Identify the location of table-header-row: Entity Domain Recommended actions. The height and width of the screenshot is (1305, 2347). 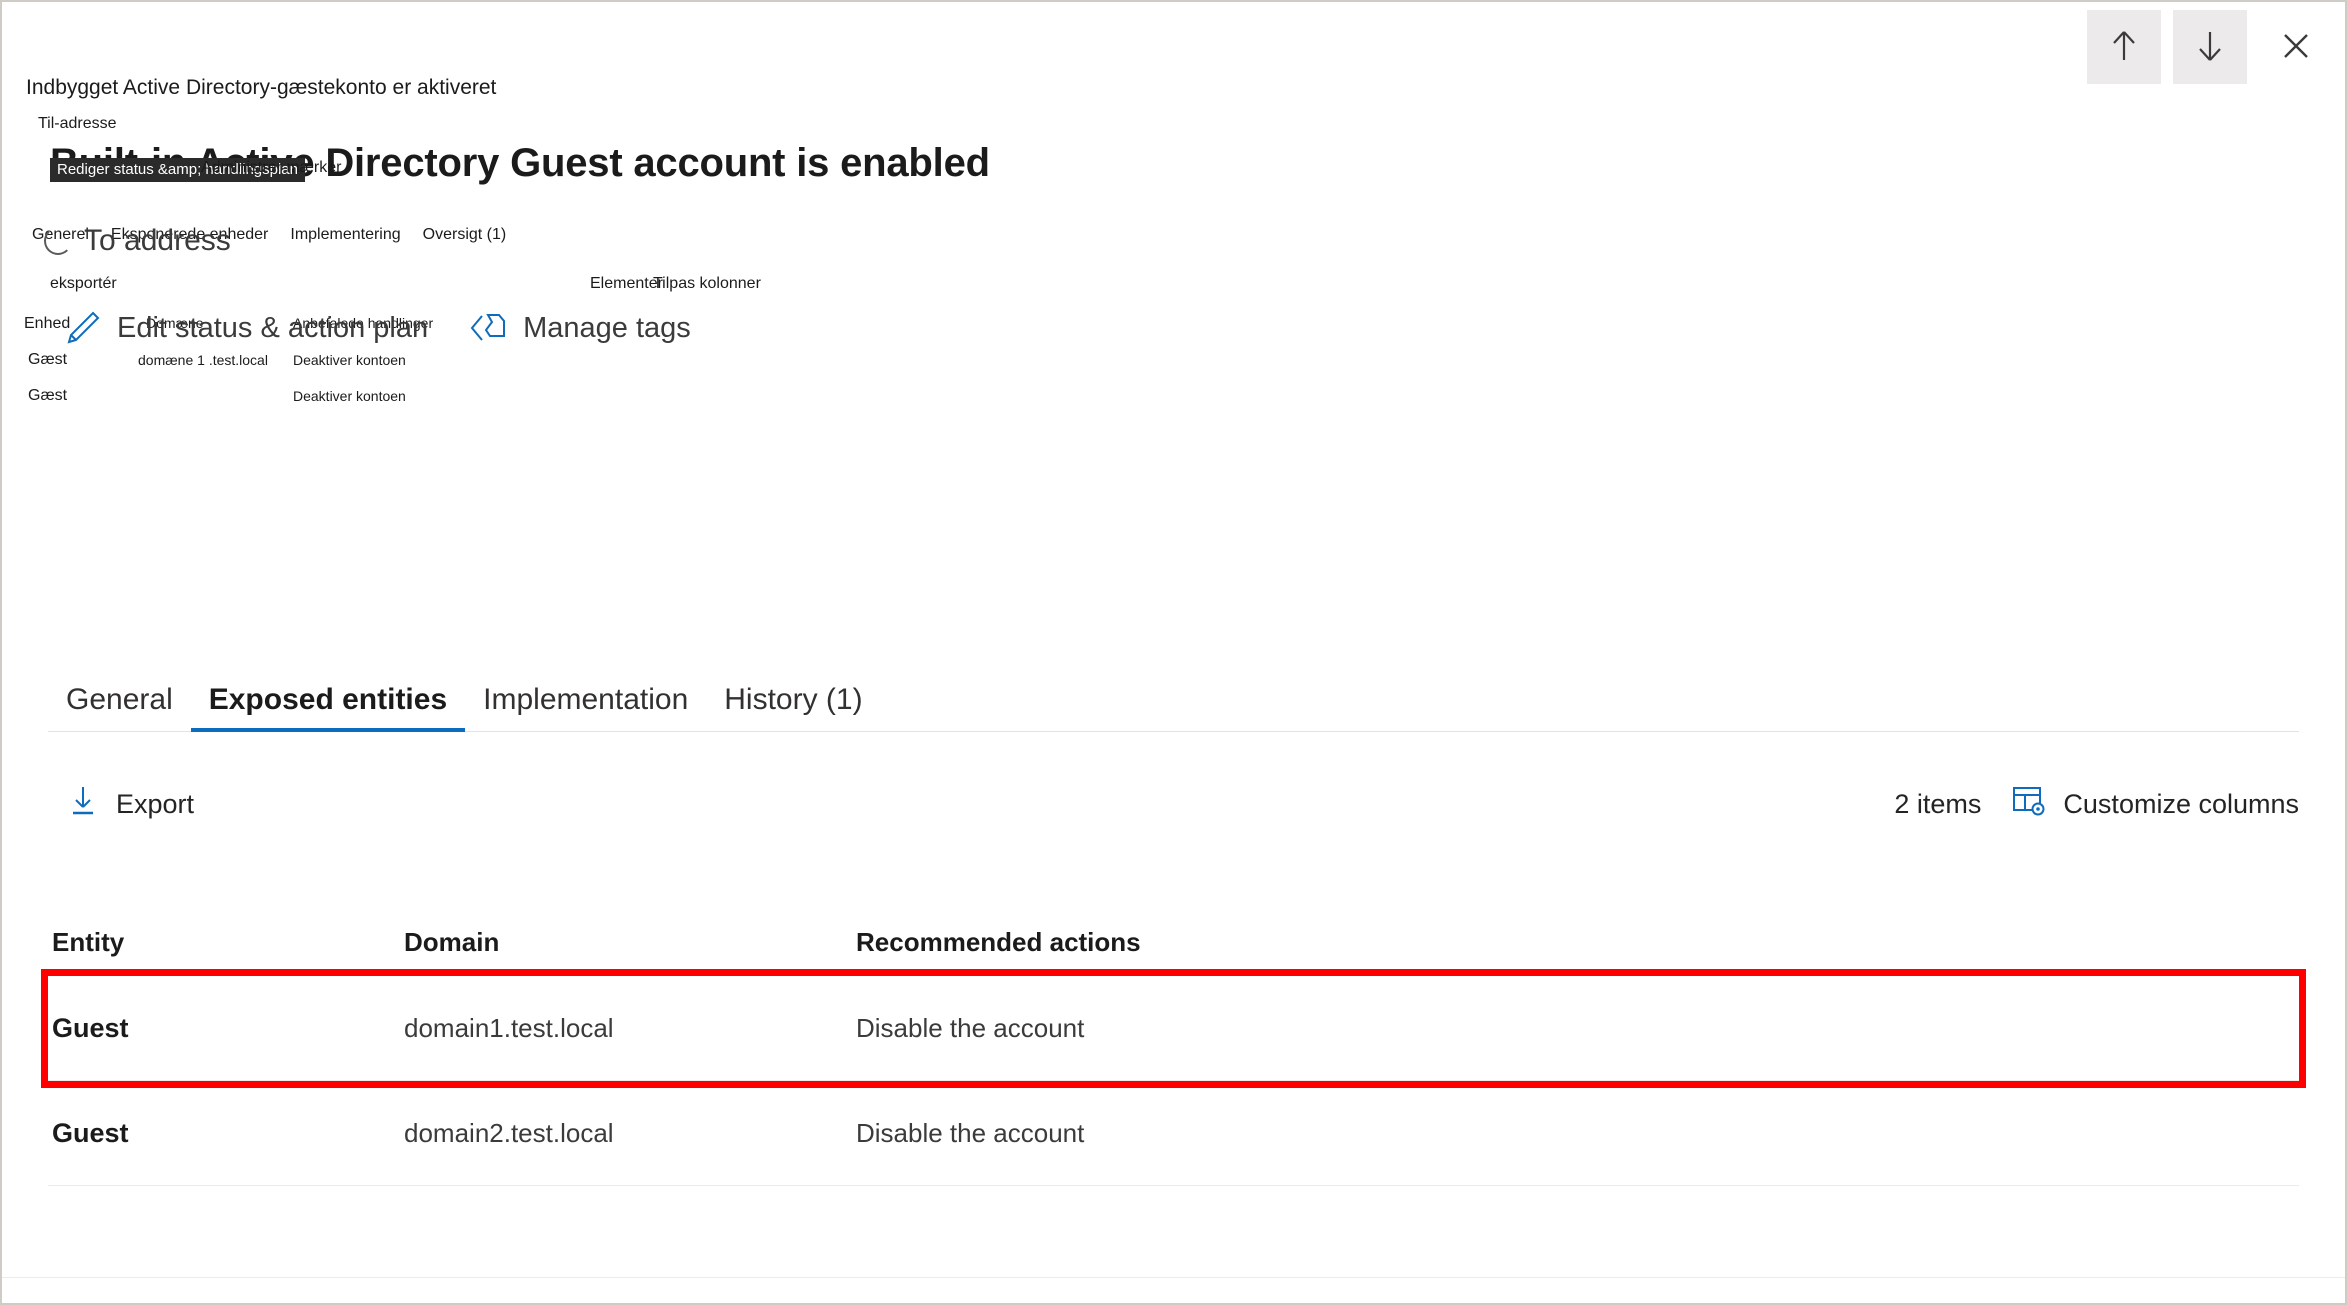
(1173, 943).